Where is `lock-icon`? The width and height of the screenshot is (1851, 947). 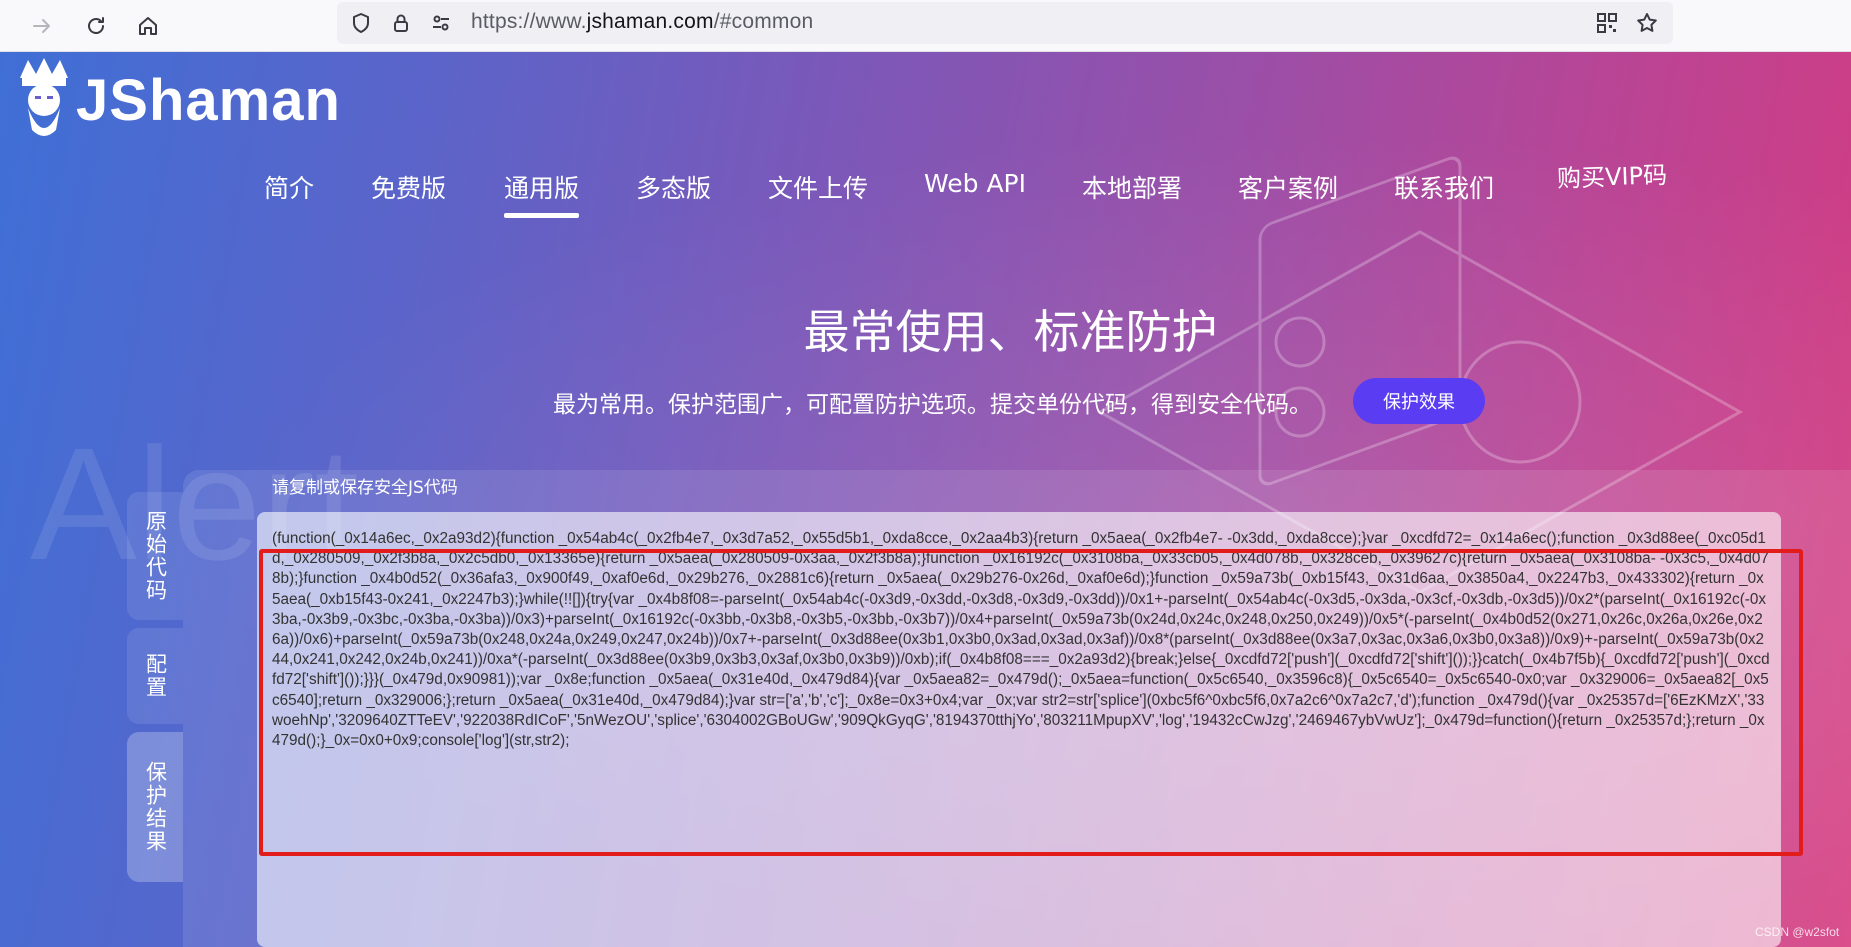 lock-icon is located at coordinates (401, 23).